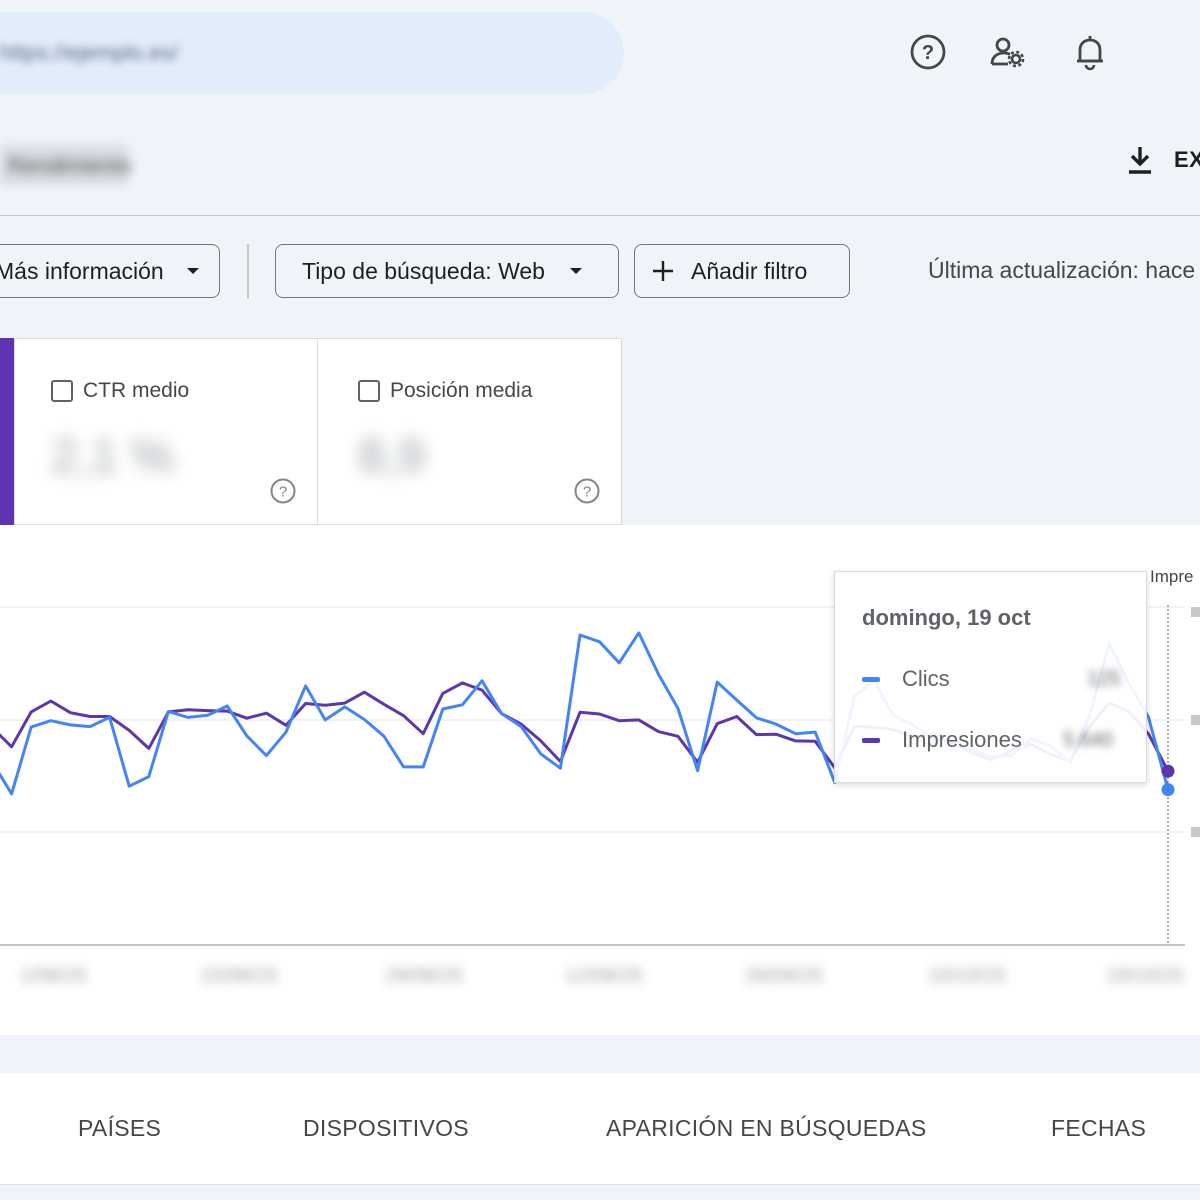 This screenshot has width=1200, height=1200. What do you see at coordinates (62, 391) in the screenshot?
I see `ctr-checkbox` at bounding box center [62, 391].